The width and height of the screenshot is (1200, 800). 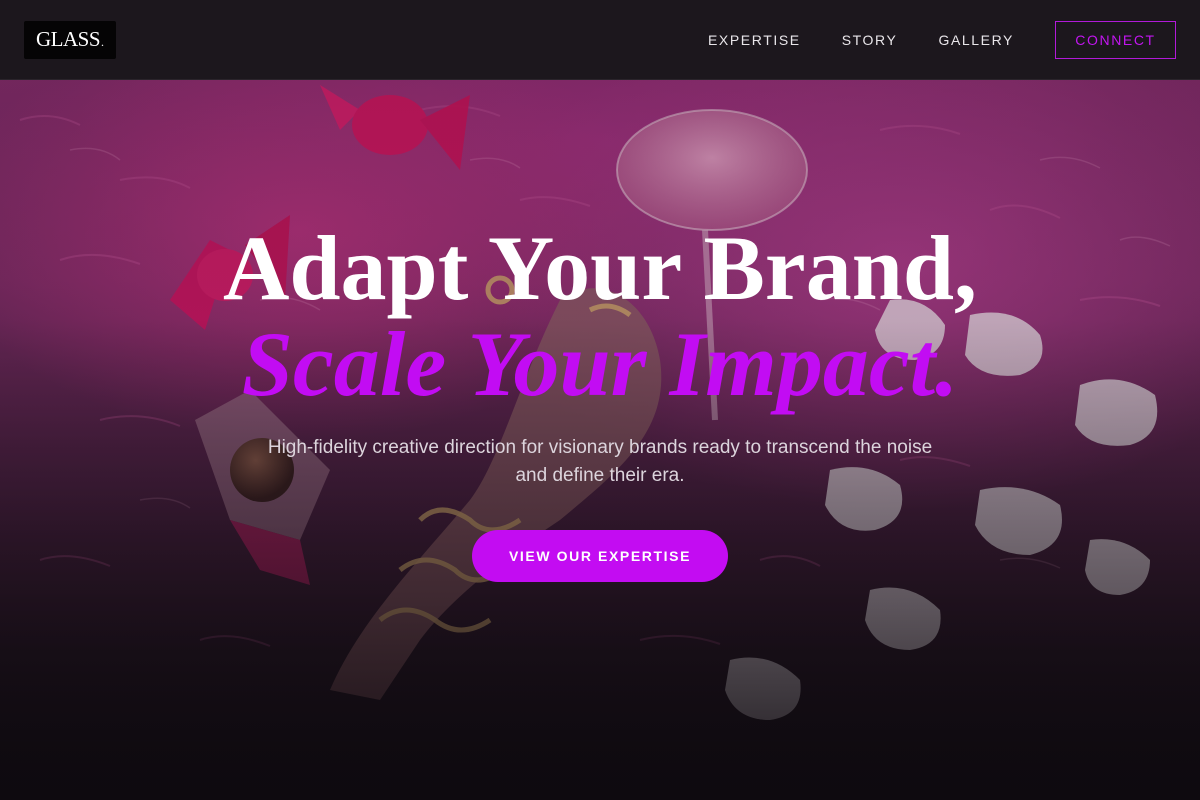 I want to click on hero-headline-line2: Scale Your Impact., so click(x=600, y=364).